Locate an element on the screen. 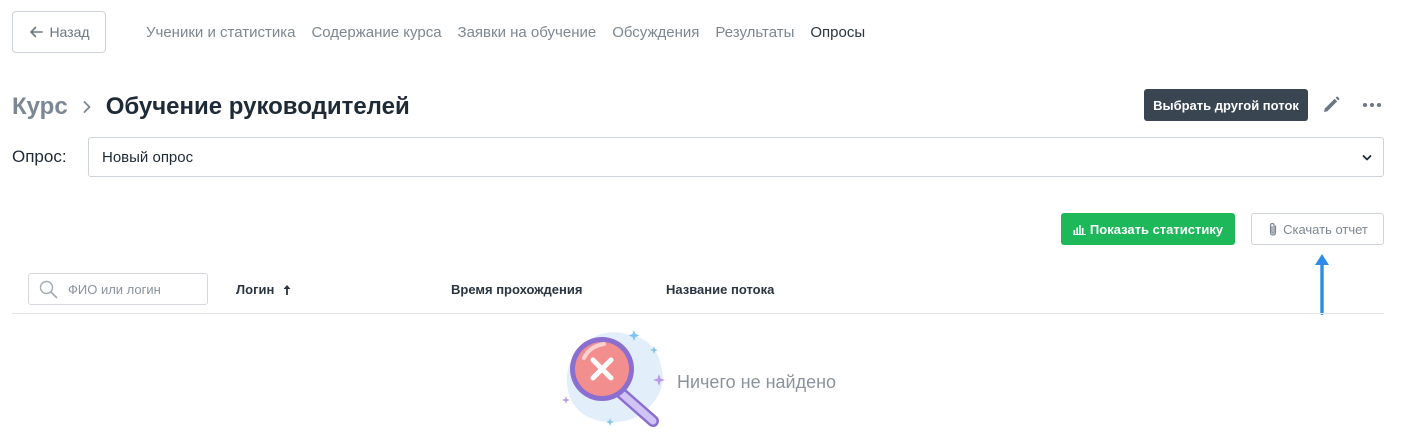 The width and height of the screenshot is (1404, 447). choose-stream-button: Выбрать другой поток is located at coordinates (1226, 105).